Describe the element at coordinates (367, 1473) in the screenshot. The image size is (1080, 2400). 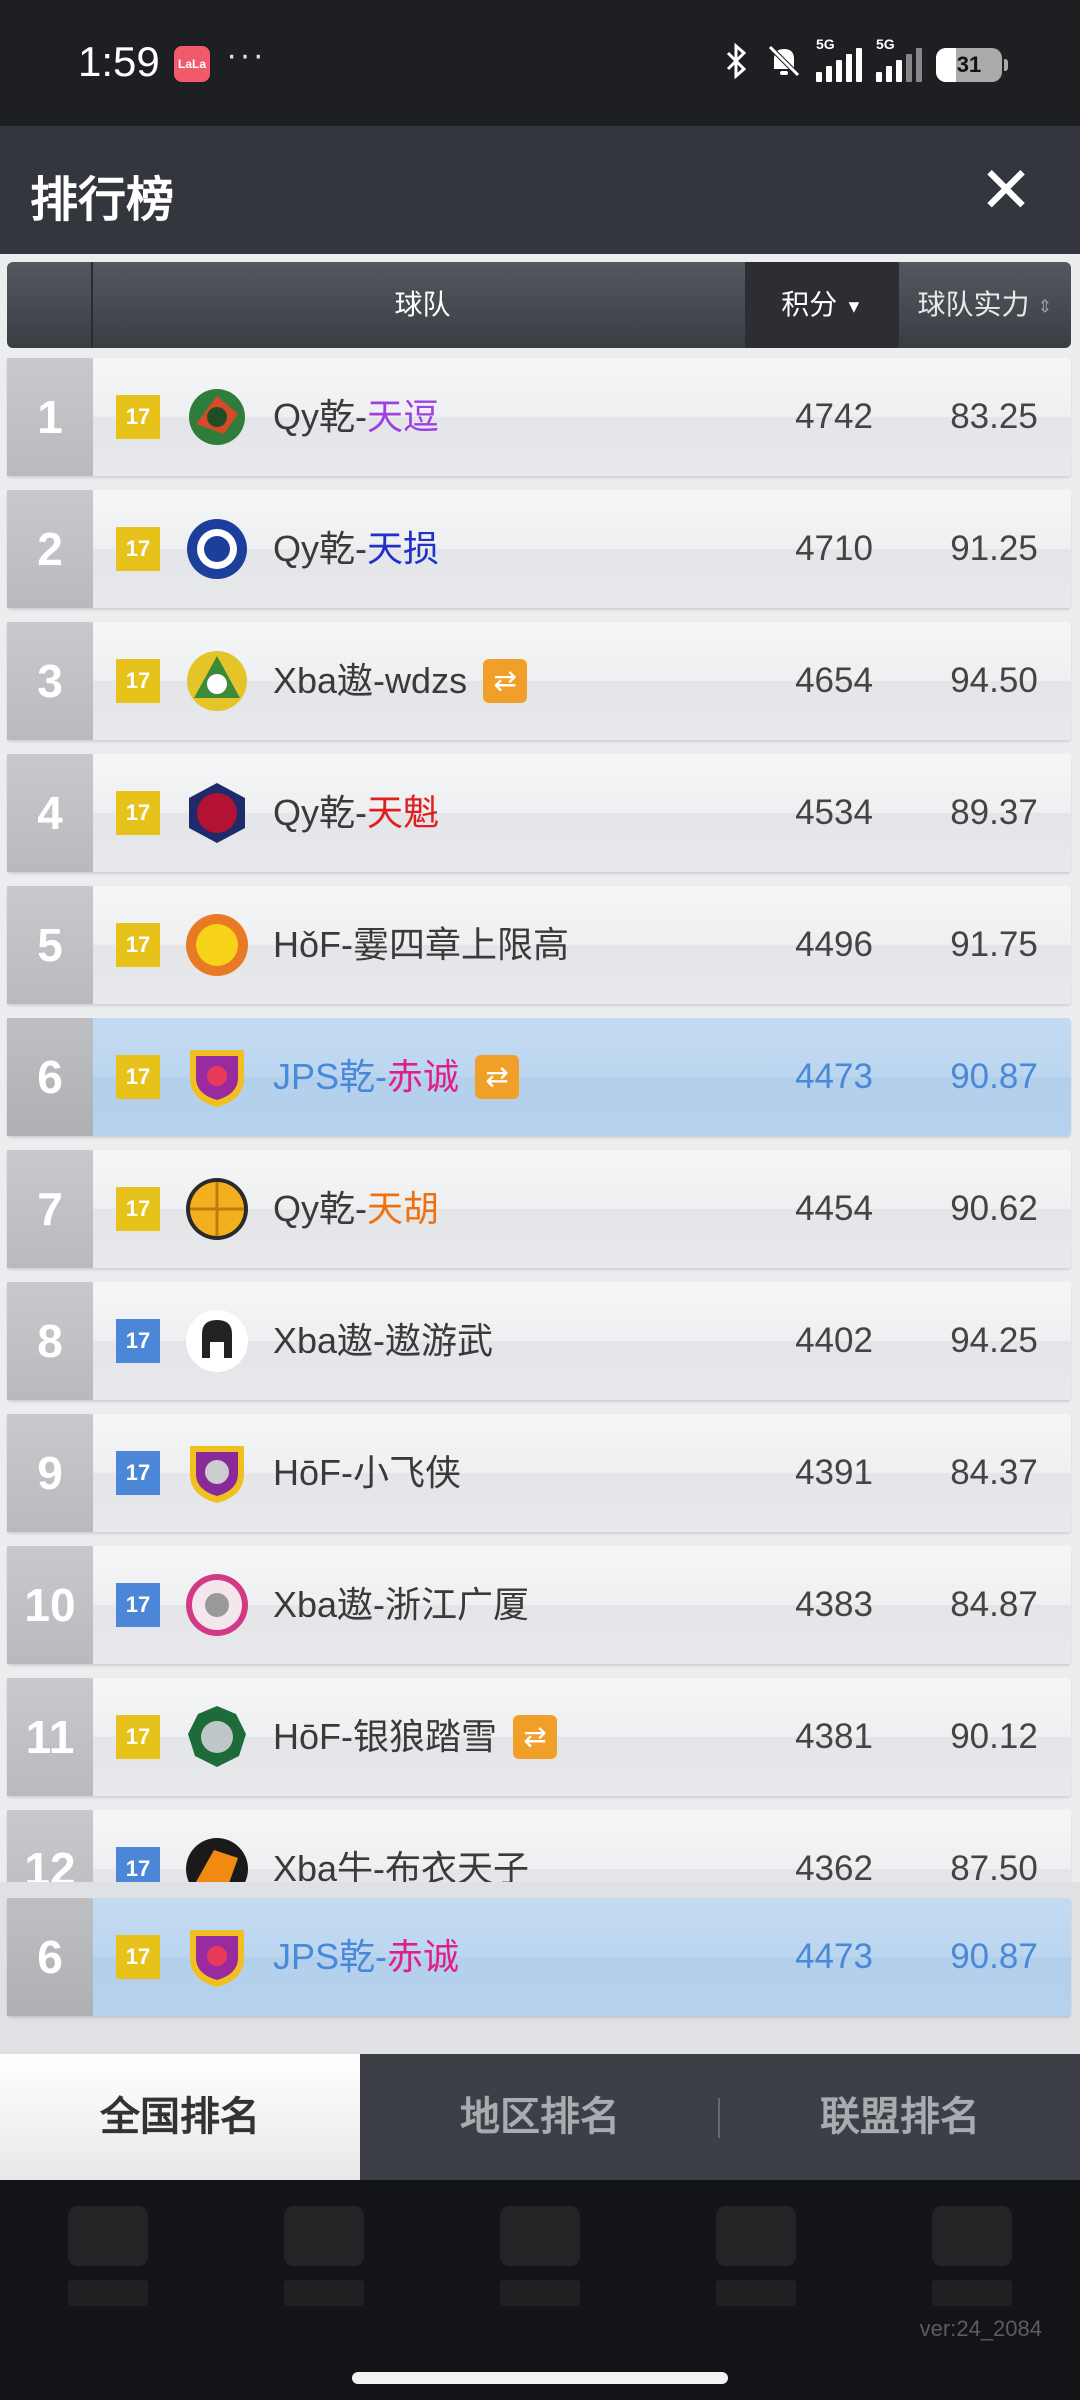
I see `team-name: HōF- 小飞侠` at that location.